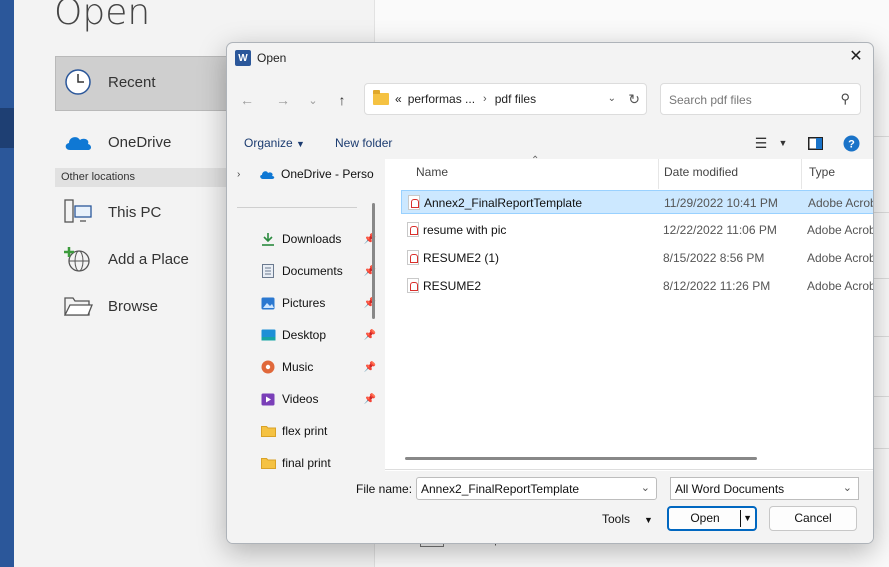  What do you see at coordinates (268, 303) in the screenshot?
I see `pictures-icon` at bounding box center [268, 303].